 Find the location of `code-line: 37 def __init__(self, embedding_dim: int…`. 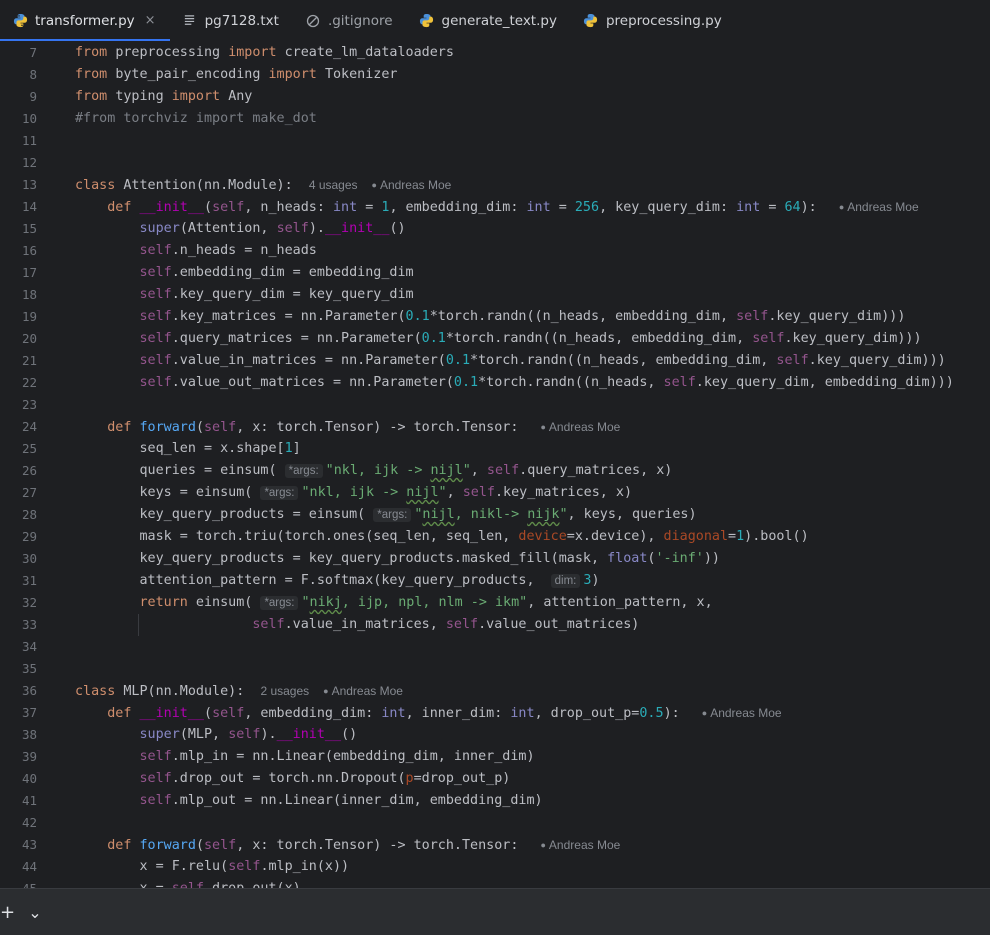

code-line: 37 def __init__(self, embedding_dim: int… is located at coordinates (495, 713).